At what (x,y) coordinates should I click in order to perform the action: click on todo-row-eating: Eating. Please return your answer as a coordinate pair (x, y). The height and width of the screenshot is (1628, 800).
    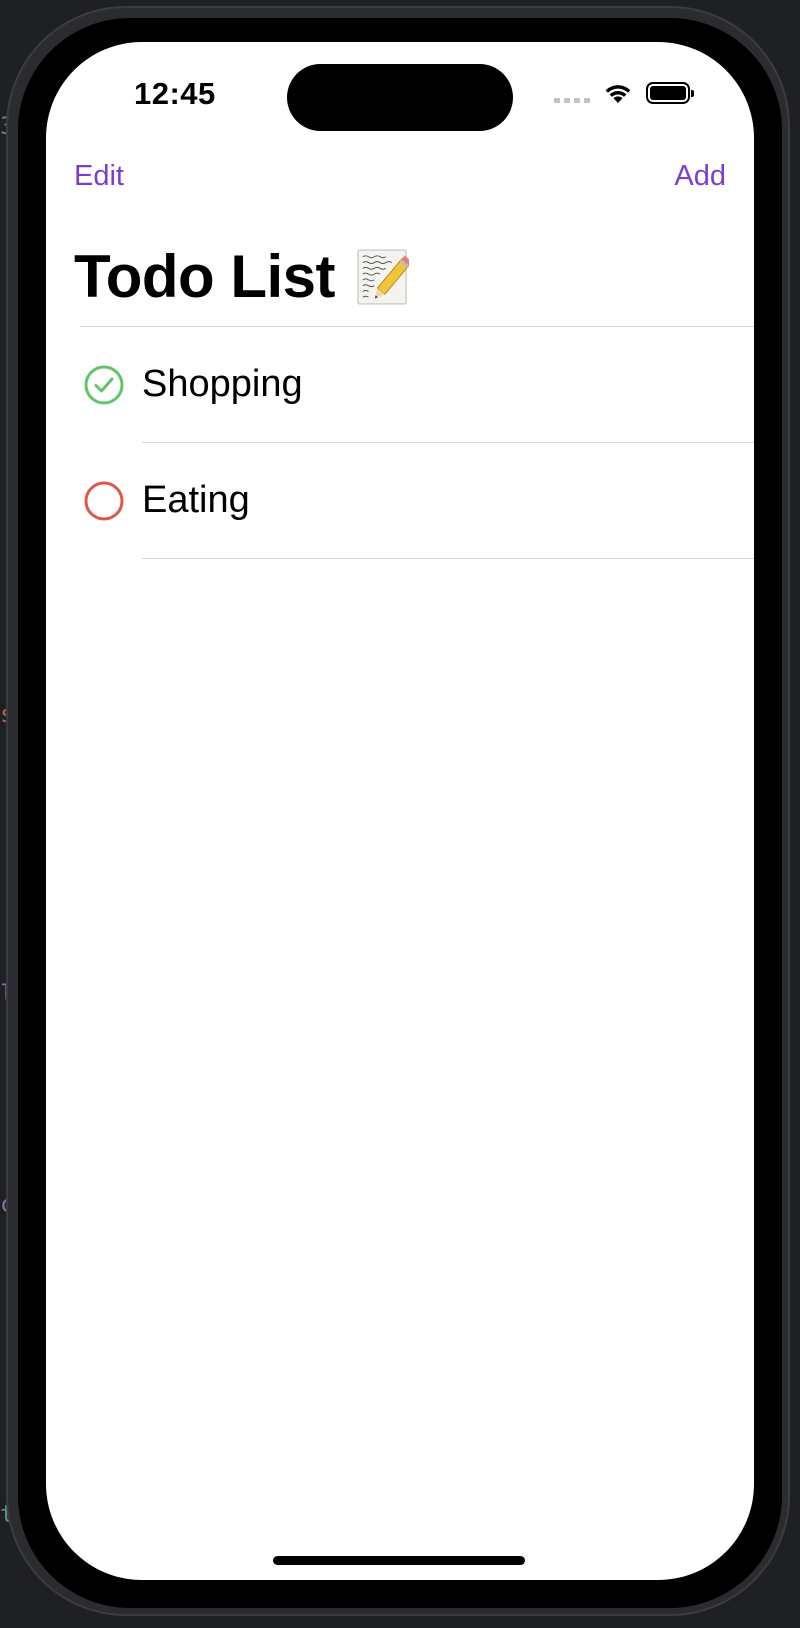
    Looking at the image, I should click on (400, 501).